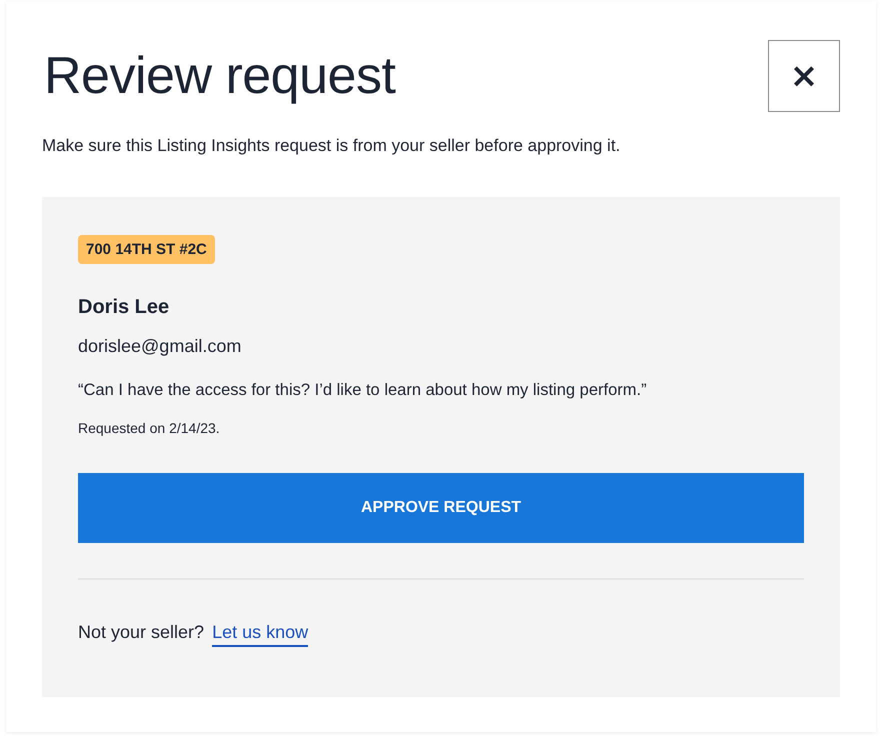 This screenshot has width=882, height=741. What do you see at coordinates (149, 428) in the screenshot?
I see `request-date: Requested on 2/14/23.` at bounding box center [149, 428].